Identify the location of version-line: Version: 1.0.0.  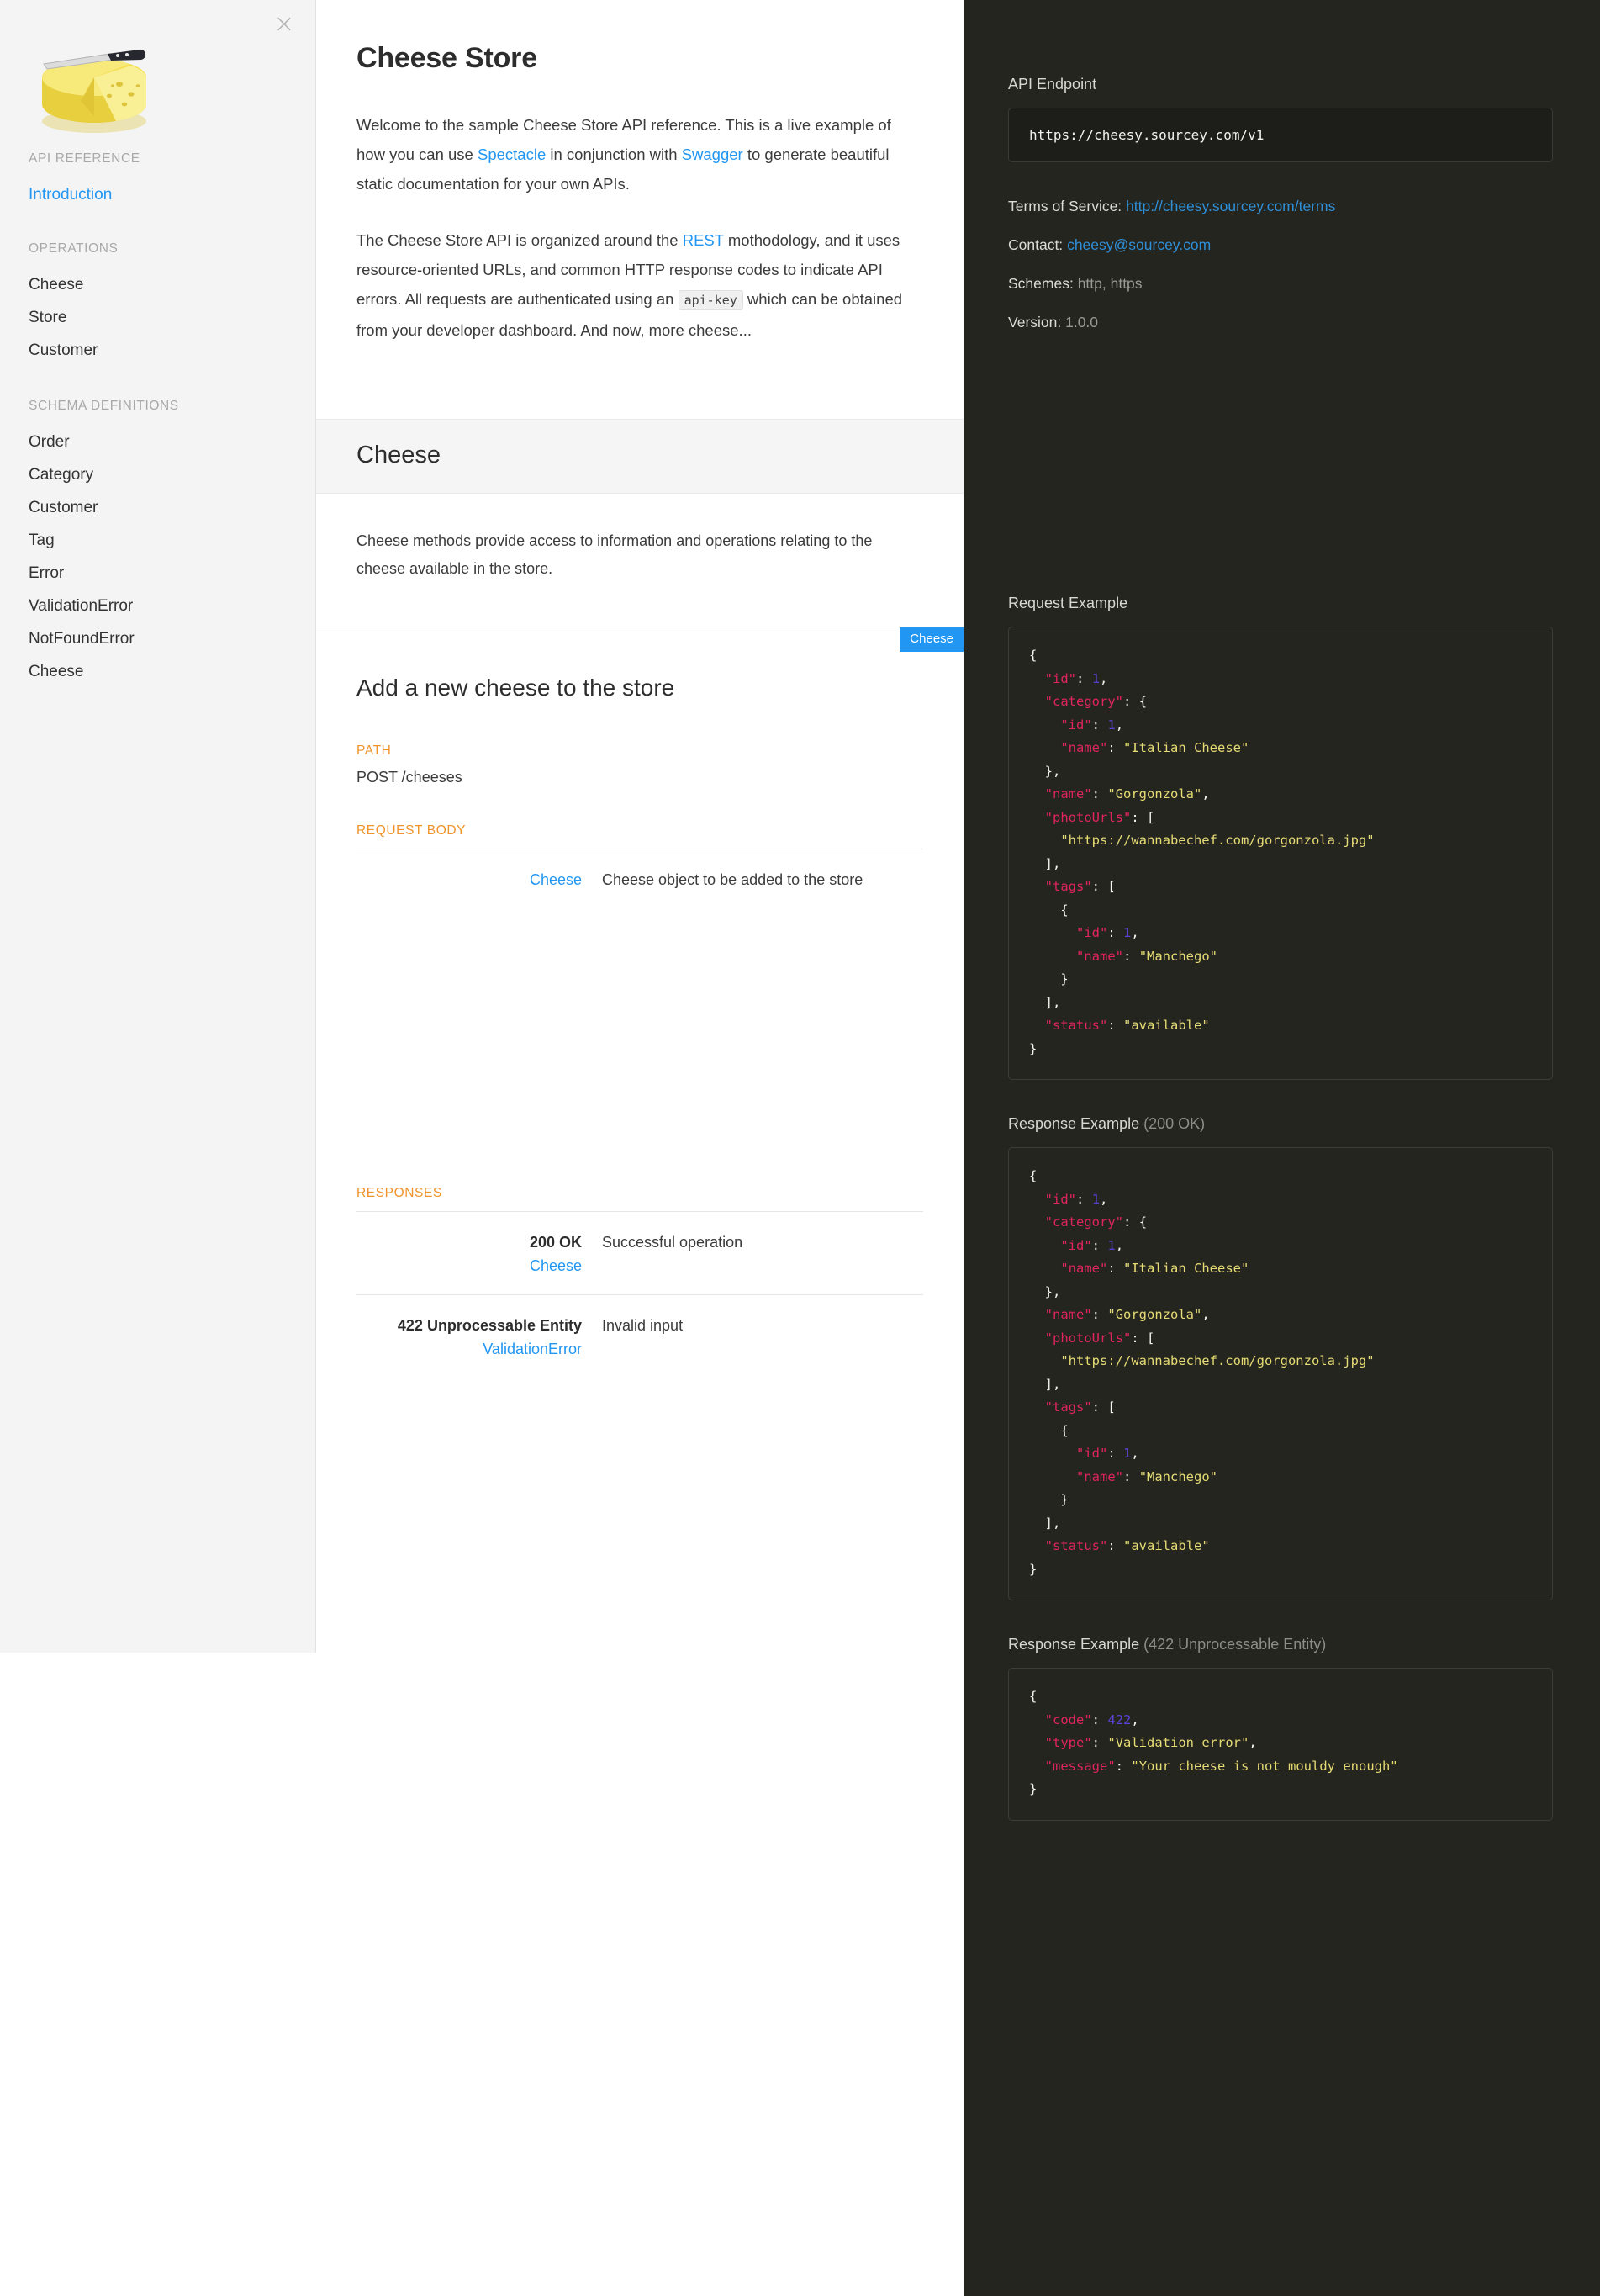
(1280, 322).